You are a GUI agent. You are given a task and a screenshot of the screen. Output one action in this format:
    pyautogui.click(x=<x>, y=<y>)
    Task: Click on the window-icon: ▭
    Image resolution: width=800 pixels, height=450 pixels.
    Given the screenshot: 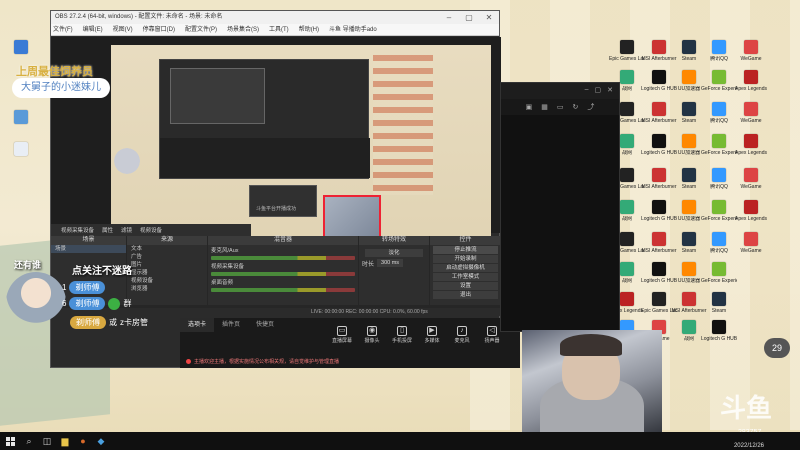 What is the action you would take?
    pyautogui.click(x=560, y=107)
    